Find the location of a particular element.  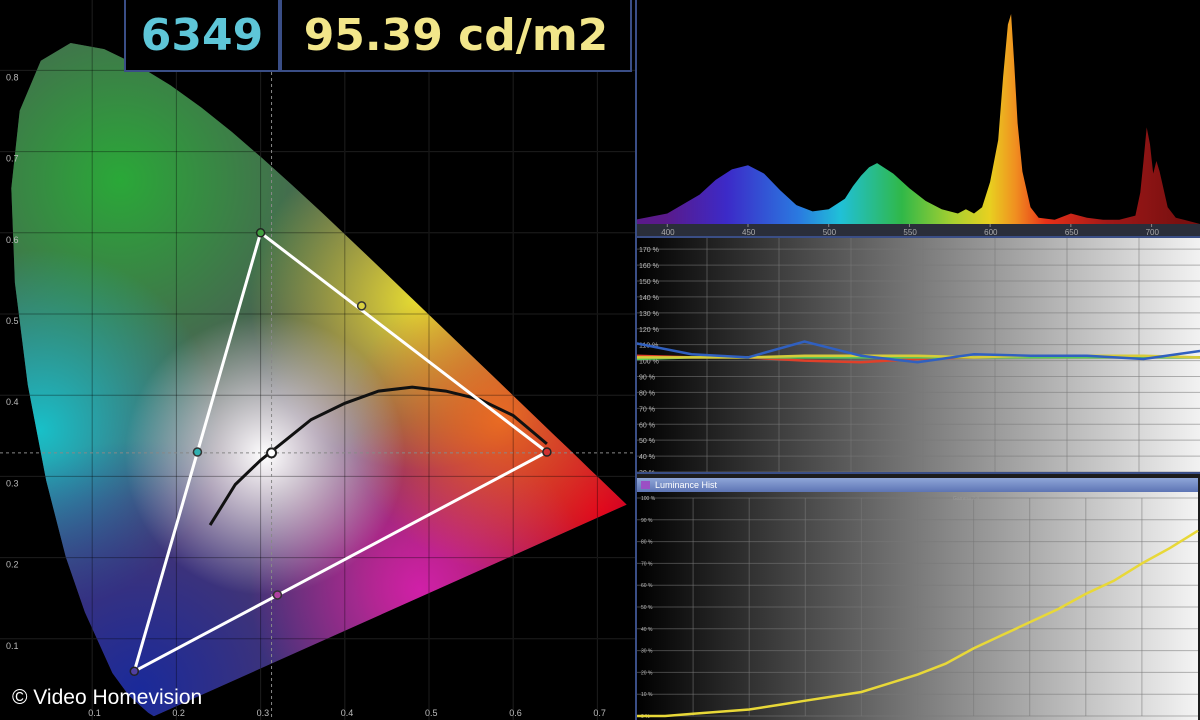

cie-y-tick-label: 0.7 is located at coordinates (12, 159).